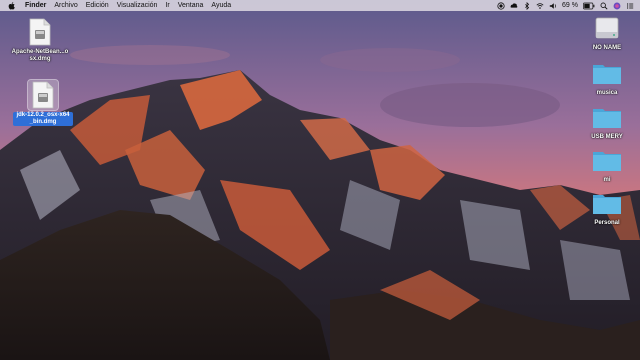 Image resolution: width=640 pixels, height=360 pixels. Describe the element at coordinates (604, 6) in the screenshot. I see `search-icon` at that location.